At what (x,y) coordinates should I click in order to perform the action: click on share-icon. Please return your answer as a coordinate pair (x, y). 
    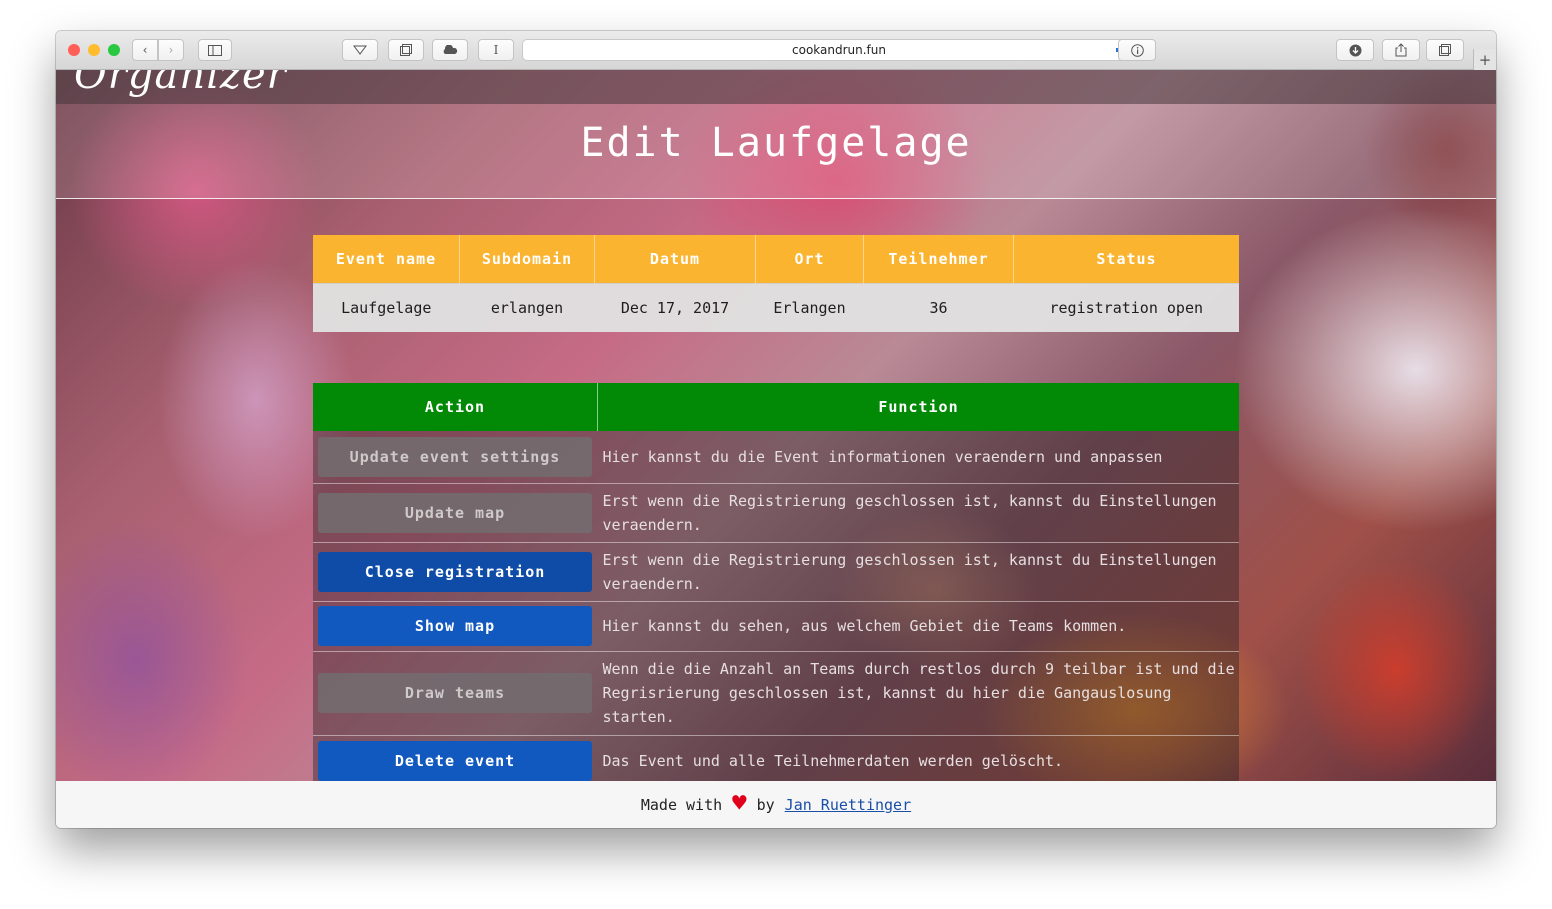
    Looking at the image, I should click on (1401, 50).